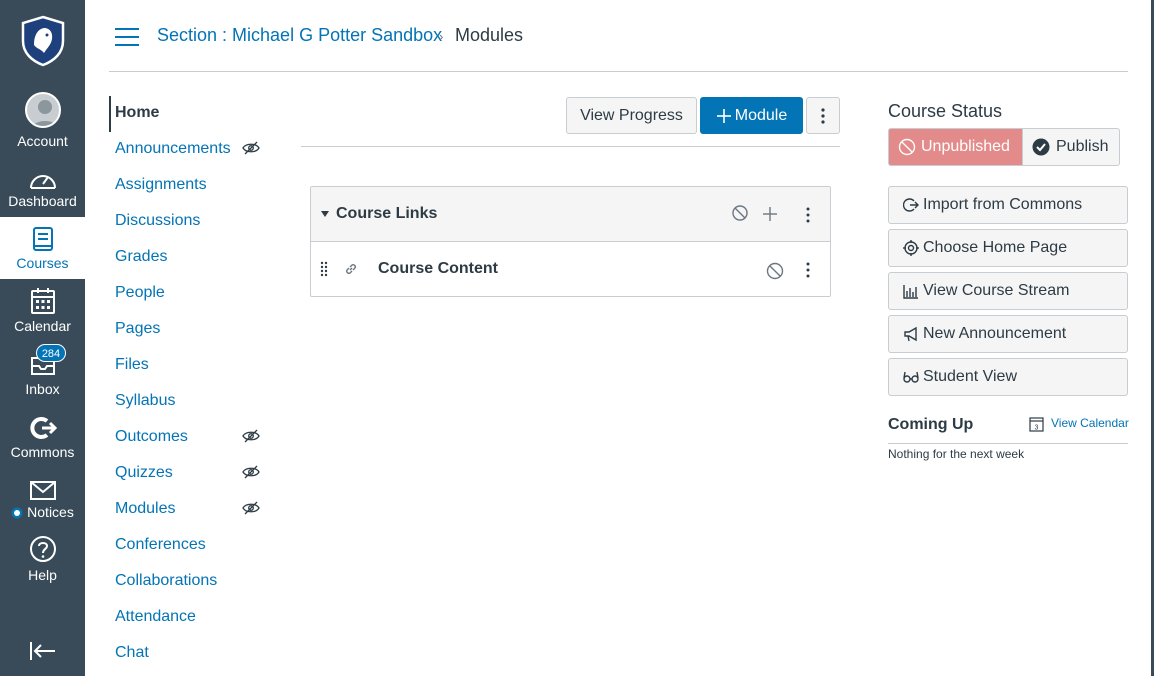 The width and height of the screenshot is (1154, 676). I want to click on kebab-menu-icon, so click(823, 115).